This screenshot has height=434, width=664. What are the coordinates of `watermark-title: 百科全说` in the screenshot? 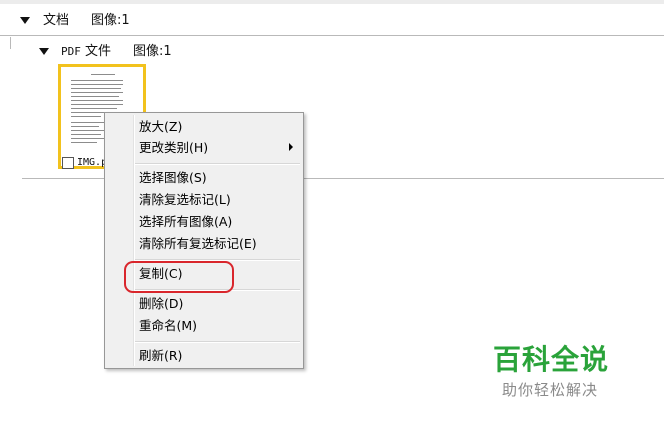 It's located at (551, 359).